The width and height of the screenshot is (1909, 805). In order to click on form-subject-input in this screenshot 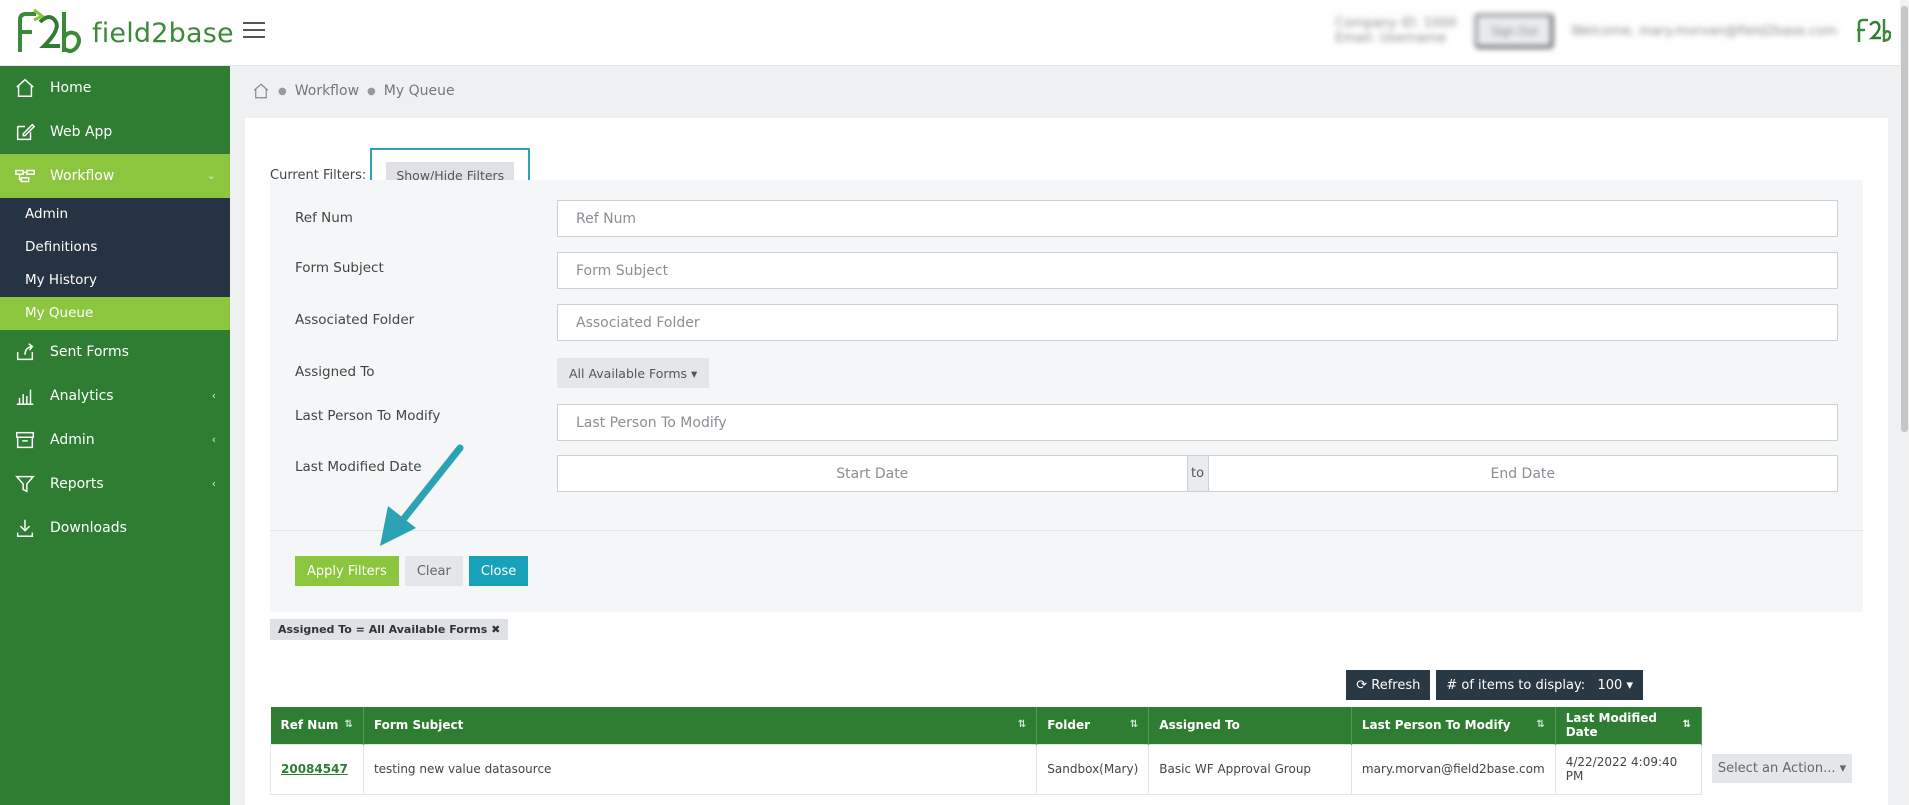, I will do `click(1197, 270)`.